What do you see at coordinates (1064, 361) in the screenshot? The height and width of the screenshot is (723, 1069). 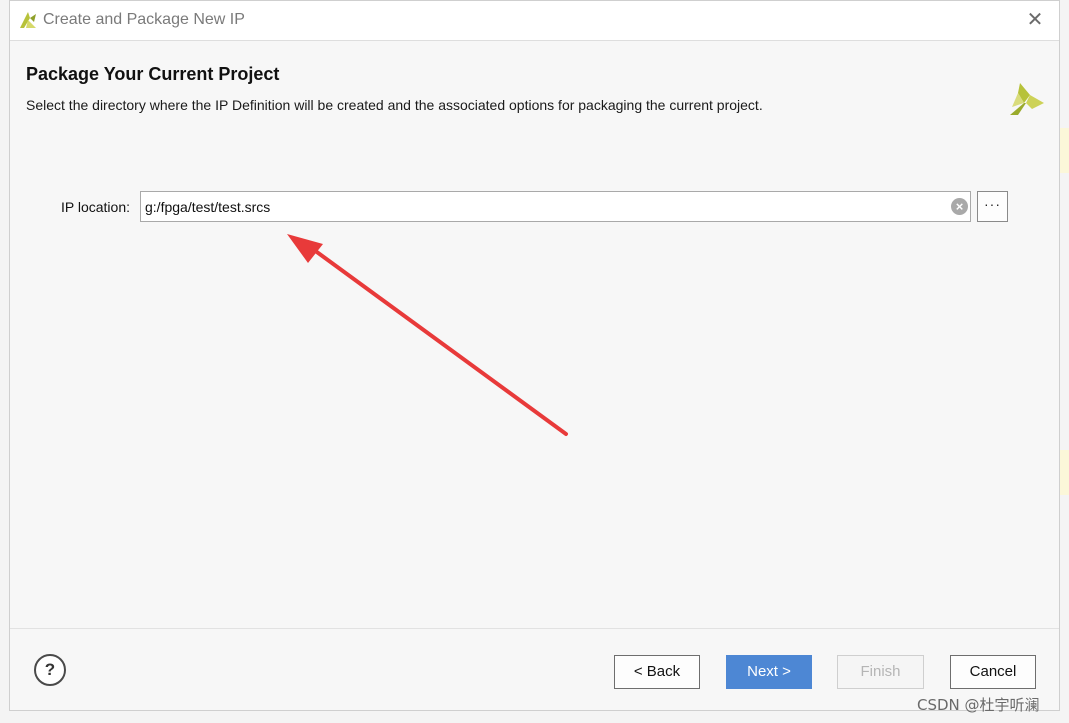 I see `background-app-right-edge` at bounding box center [1064, 361].